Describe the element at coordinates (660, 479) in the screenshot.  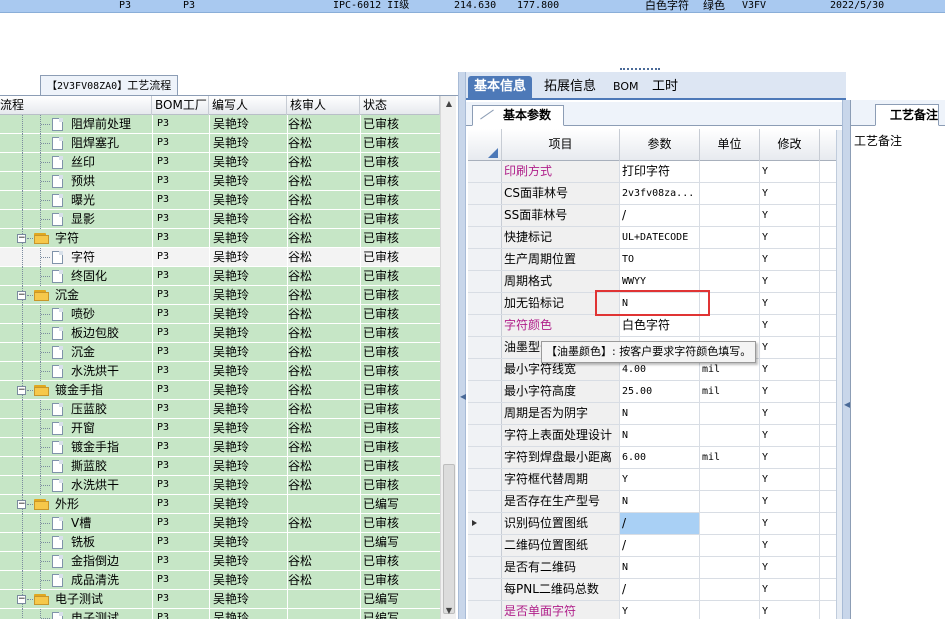
I see `param-value-cell: Y` at that location.